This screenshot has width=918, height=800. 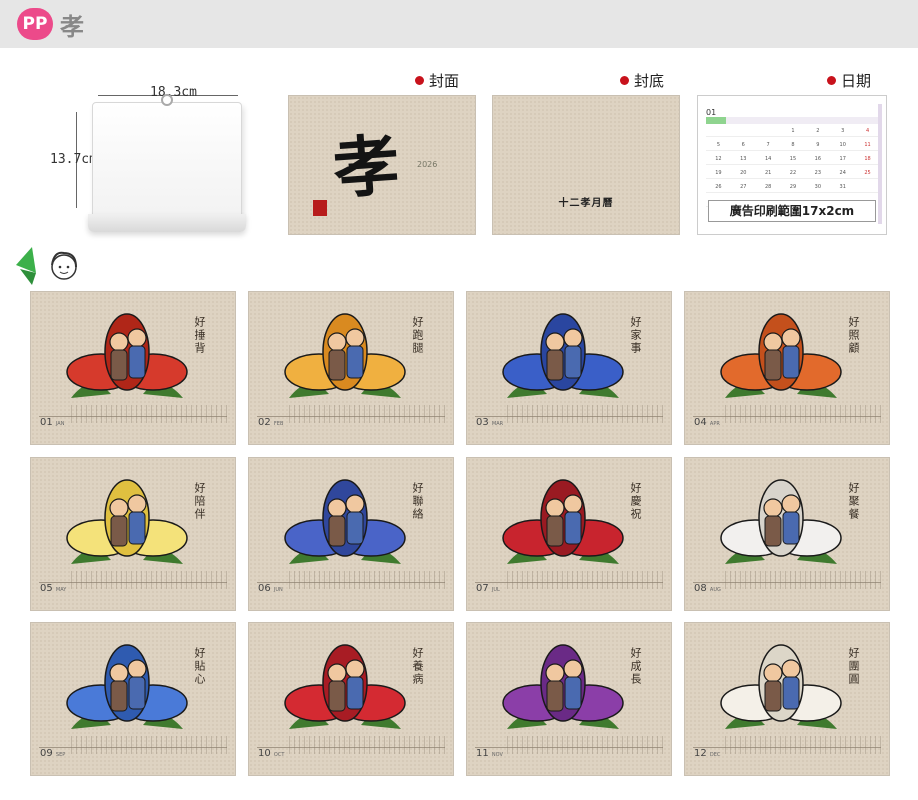 I want to click on month-card-08: 好聚餐 08 AUG, so click(x=787, y=534).